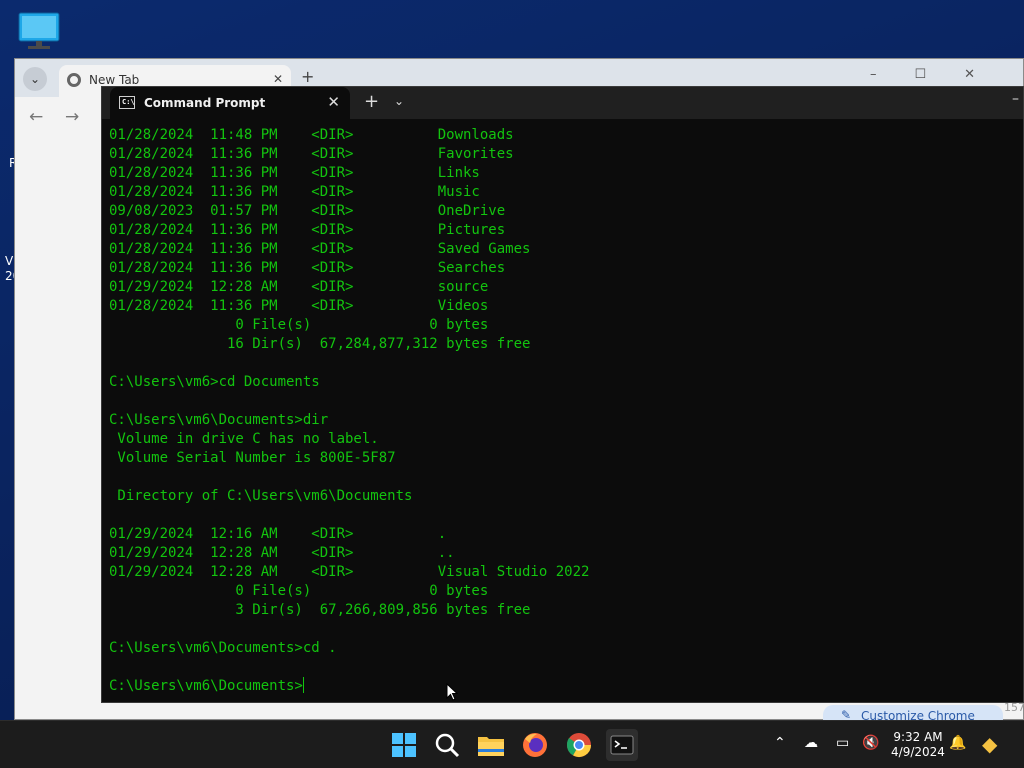  Describe the element at coordinates (307, 211) in the screenshot. I see `terminal-line: 09/08/2023 01:57 PM <DIR> OneDrive` at that location.